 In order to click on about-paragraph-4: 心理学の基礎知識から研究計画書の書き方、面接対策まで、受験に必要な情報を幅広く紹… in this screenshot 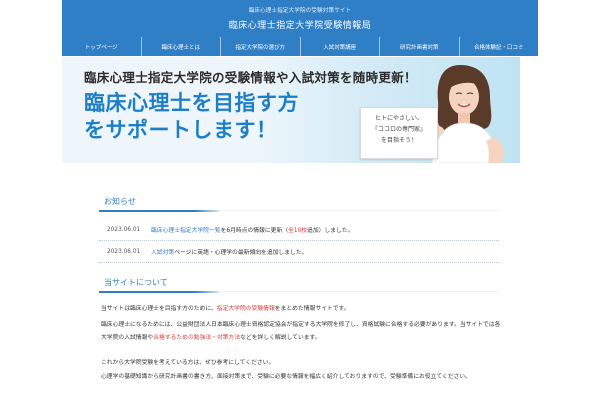, I will do `click(286, 377)`.